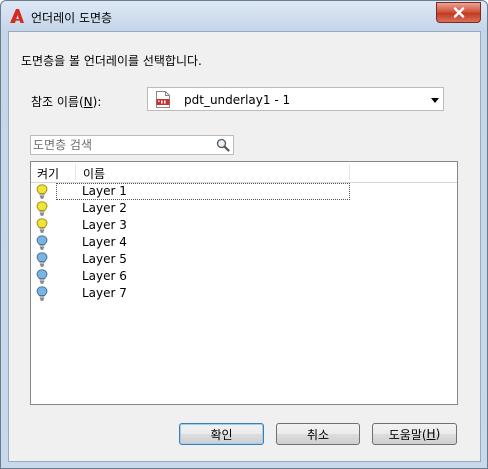  What do you see at coordinates (244, 16) in the screenshot?
I see `title-bar: 언더레이 도면층` at bounding box center [244, 16].